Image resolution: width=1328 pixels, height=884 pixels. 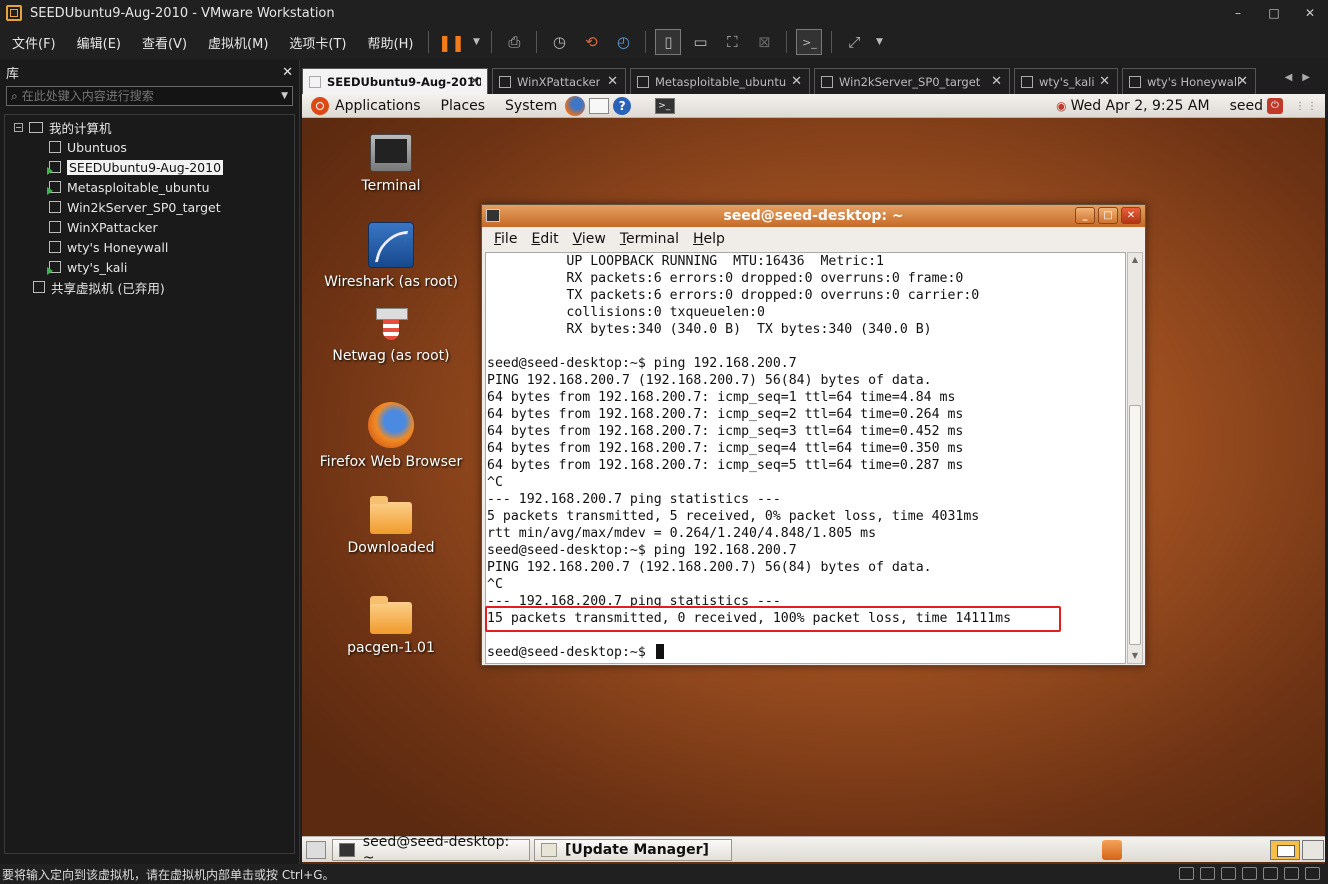 What do you see at coordinates (320, 105) in the screenshot?
I see `ubuntu-logo-icon` at bounding box center [320, 105].